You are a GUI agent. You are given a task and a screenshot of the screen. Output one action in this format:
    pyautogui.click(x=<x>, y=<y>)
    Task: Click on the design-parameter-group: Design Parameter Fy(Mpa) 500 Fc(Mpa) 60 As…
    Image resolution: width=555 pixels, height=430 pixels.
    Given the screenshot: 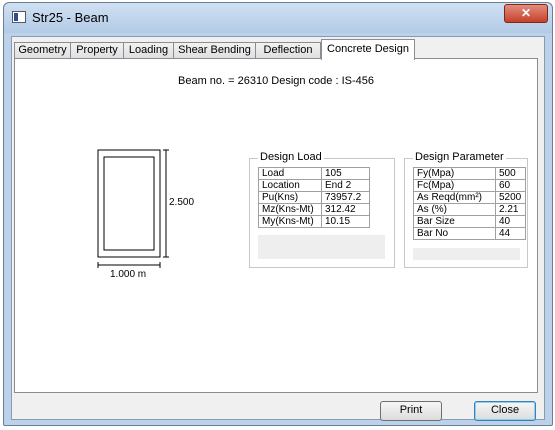 What is the action you would take?
    pyautogui.click(x=466, y=209)
    